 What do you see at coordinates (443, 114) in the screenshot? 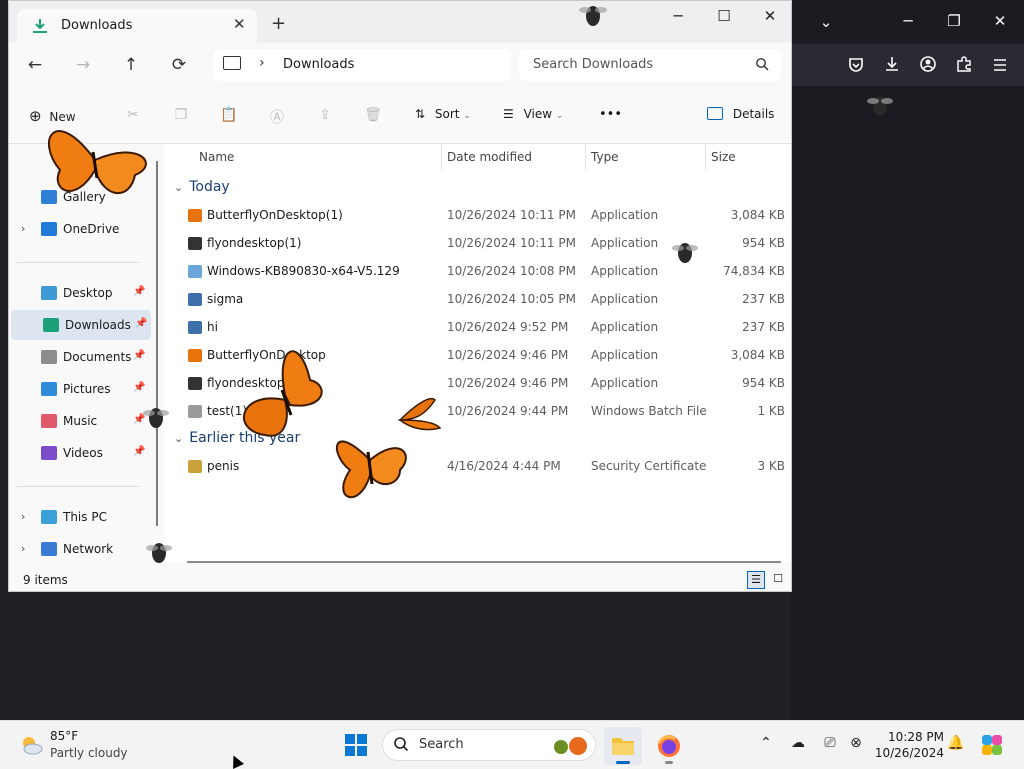
I see `sort-button: ⇅ Sort ⌄` at bounding box center [443, 114].